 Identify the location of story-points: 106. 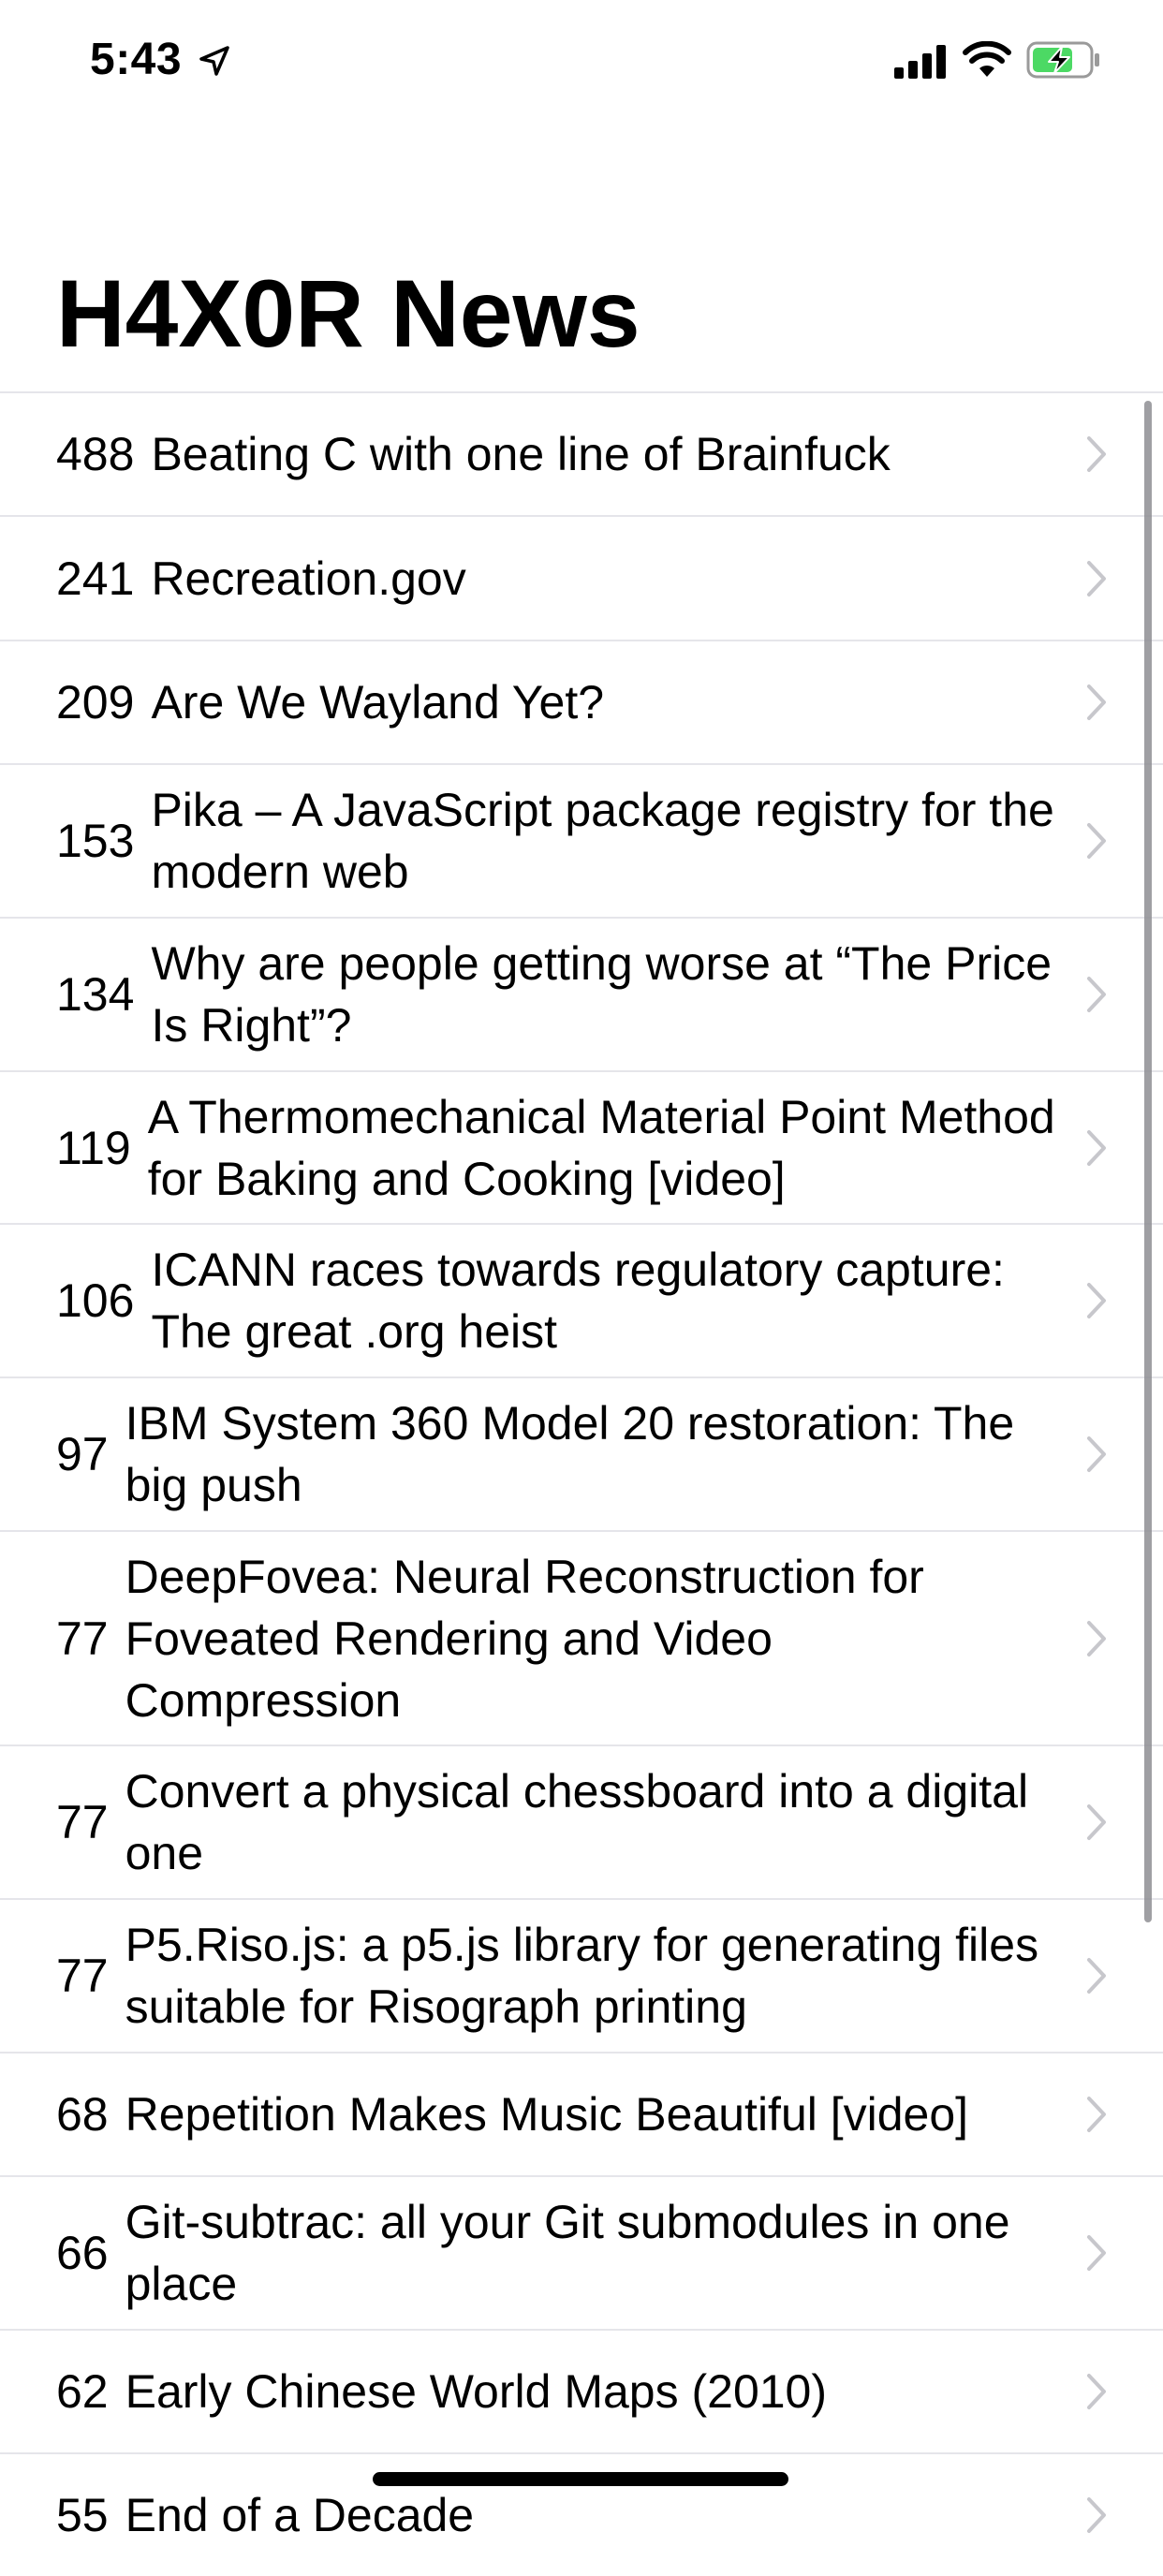
(95, 1300).